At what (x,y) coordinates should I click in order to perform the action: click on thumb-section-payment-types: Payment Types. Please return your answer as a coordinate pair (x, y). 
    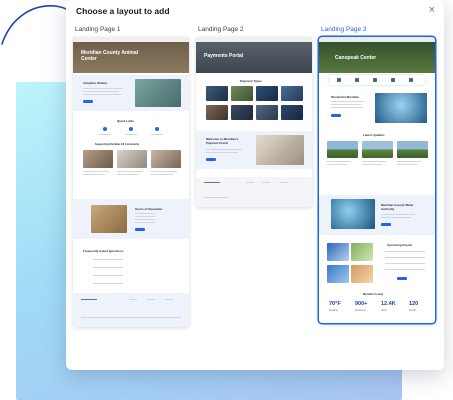
    Looking at the image, I should click on (251, 81).